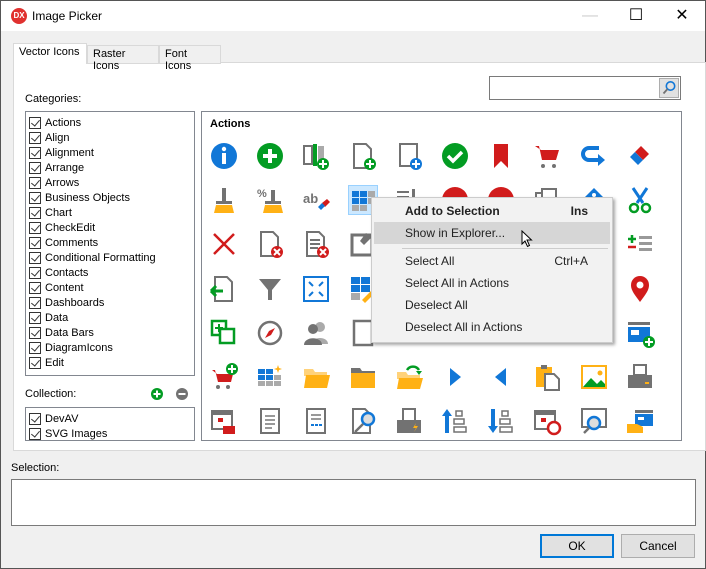 Image resolution: width=706 pixels, height=569 pixels. Describe the element at coordinates (62, 227) in the screenshot. I see `category-item: CheckEdit` at that location.